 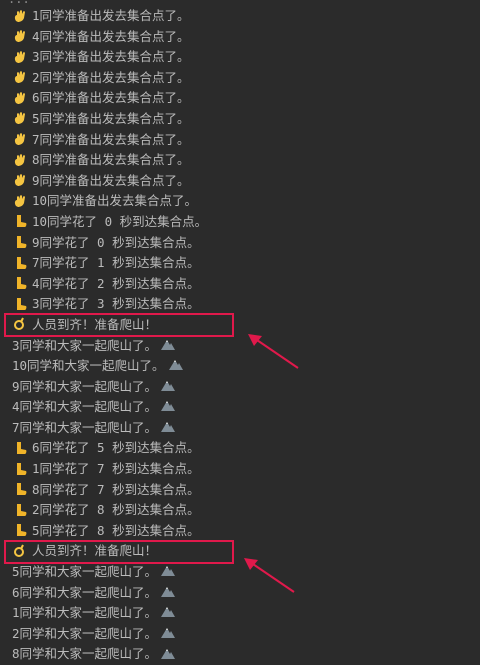 I want to click on console-line-text: 4同学和大家一起爬山了。, so click(x=85, y=407).